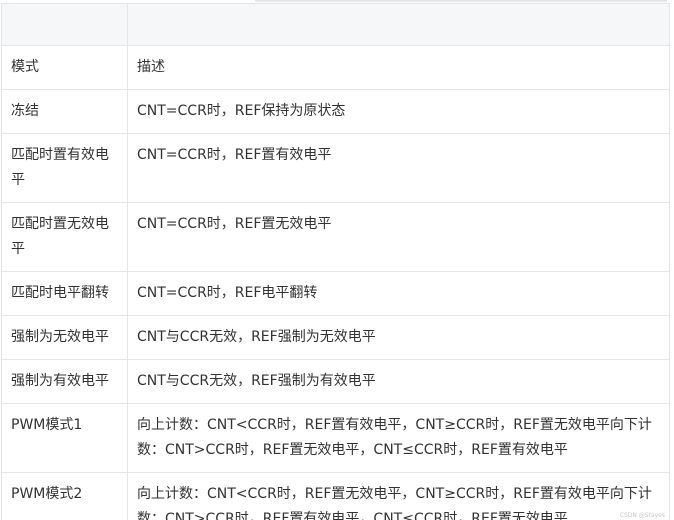 The image size is (674, 520). I want to click on mode-cell: 模式, so click(64, 67).